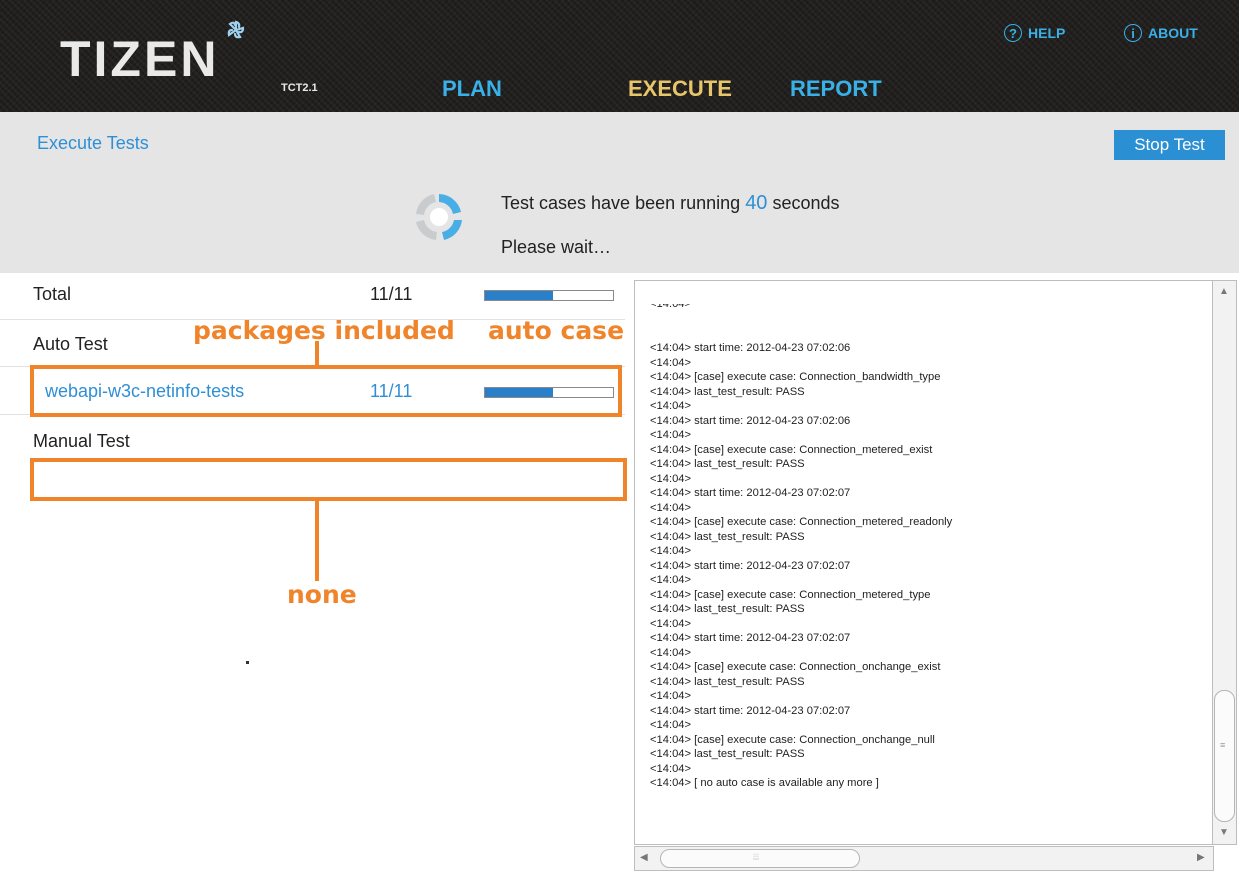  I want to click on log-line-partial-text: <14:04>, so click(671, 307).